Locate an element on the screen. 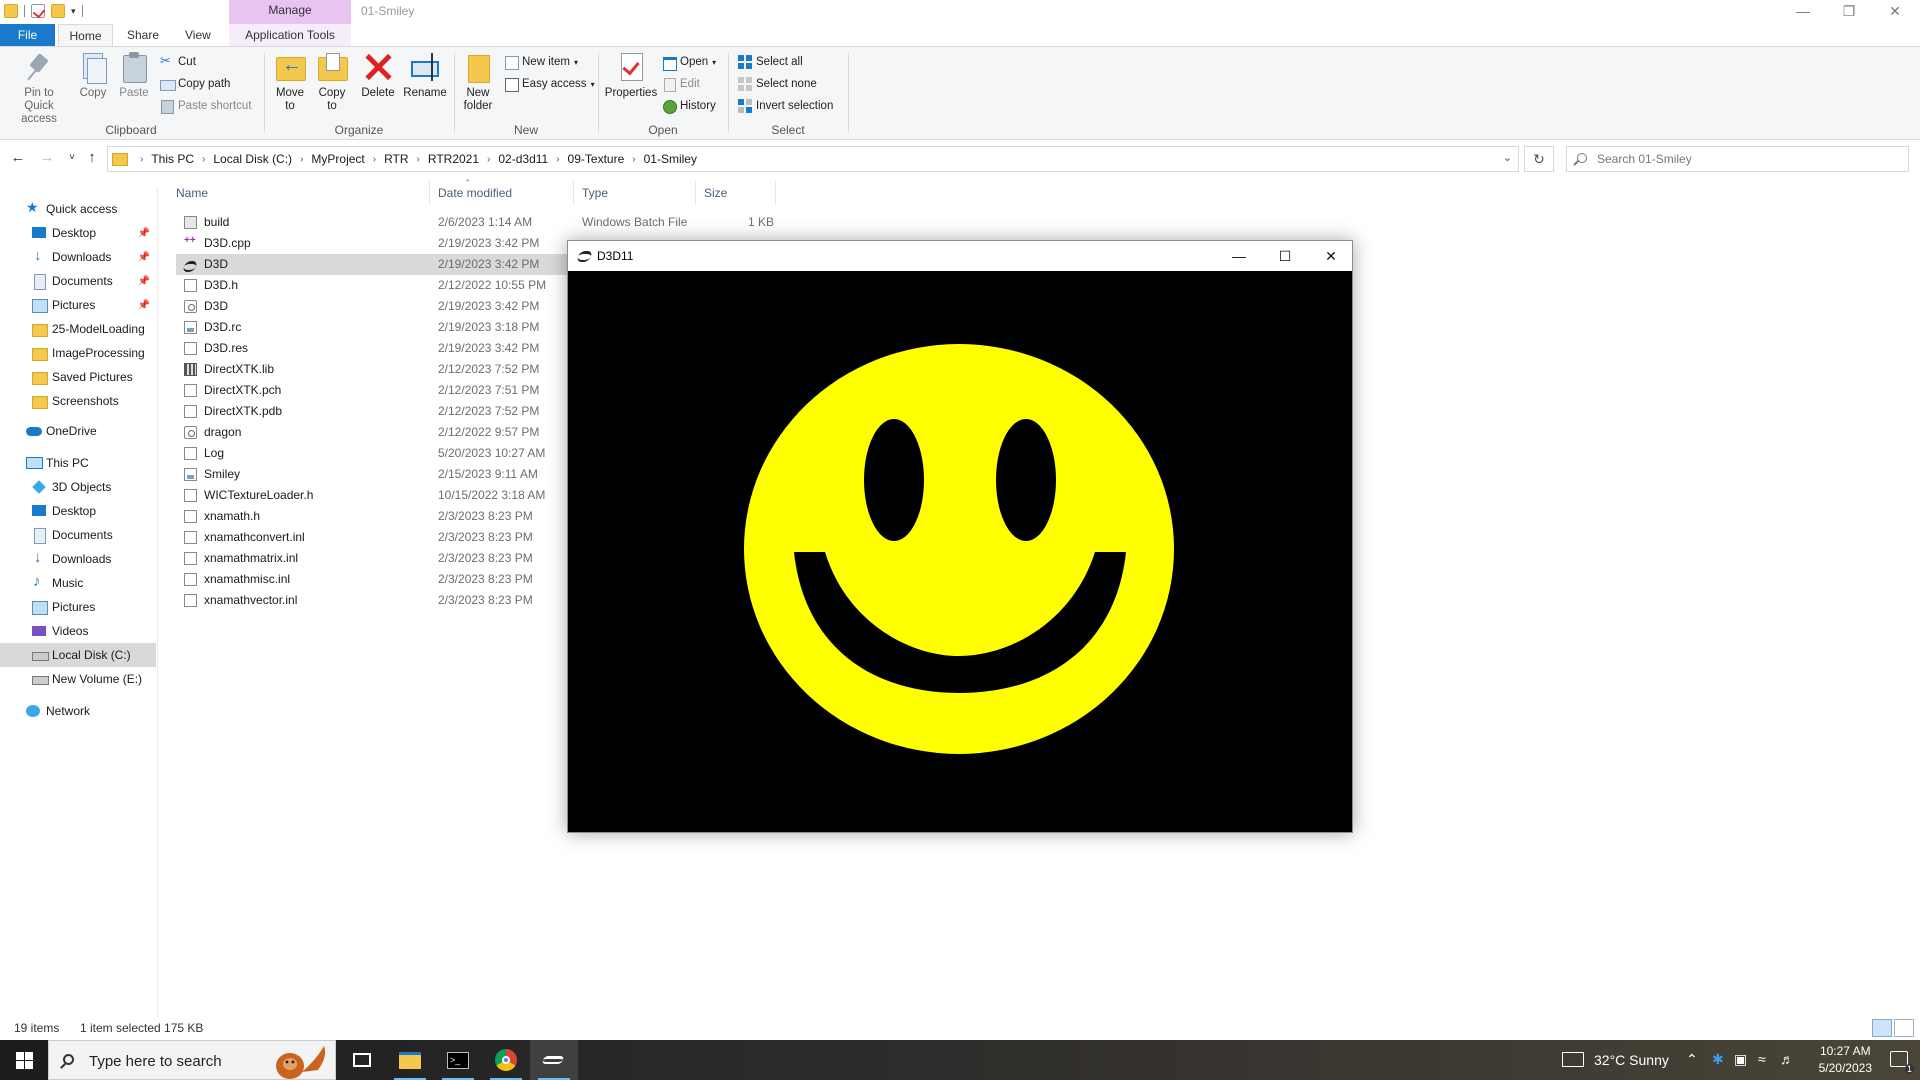  d3d11-maximize-button: ☐ is located at coordinates (1285, 256).